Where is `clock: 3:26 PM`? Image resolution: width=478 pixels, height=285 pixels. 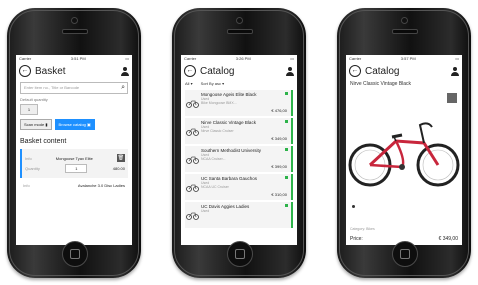
clock: 3:26 PM is located at coordinates (243, 58).